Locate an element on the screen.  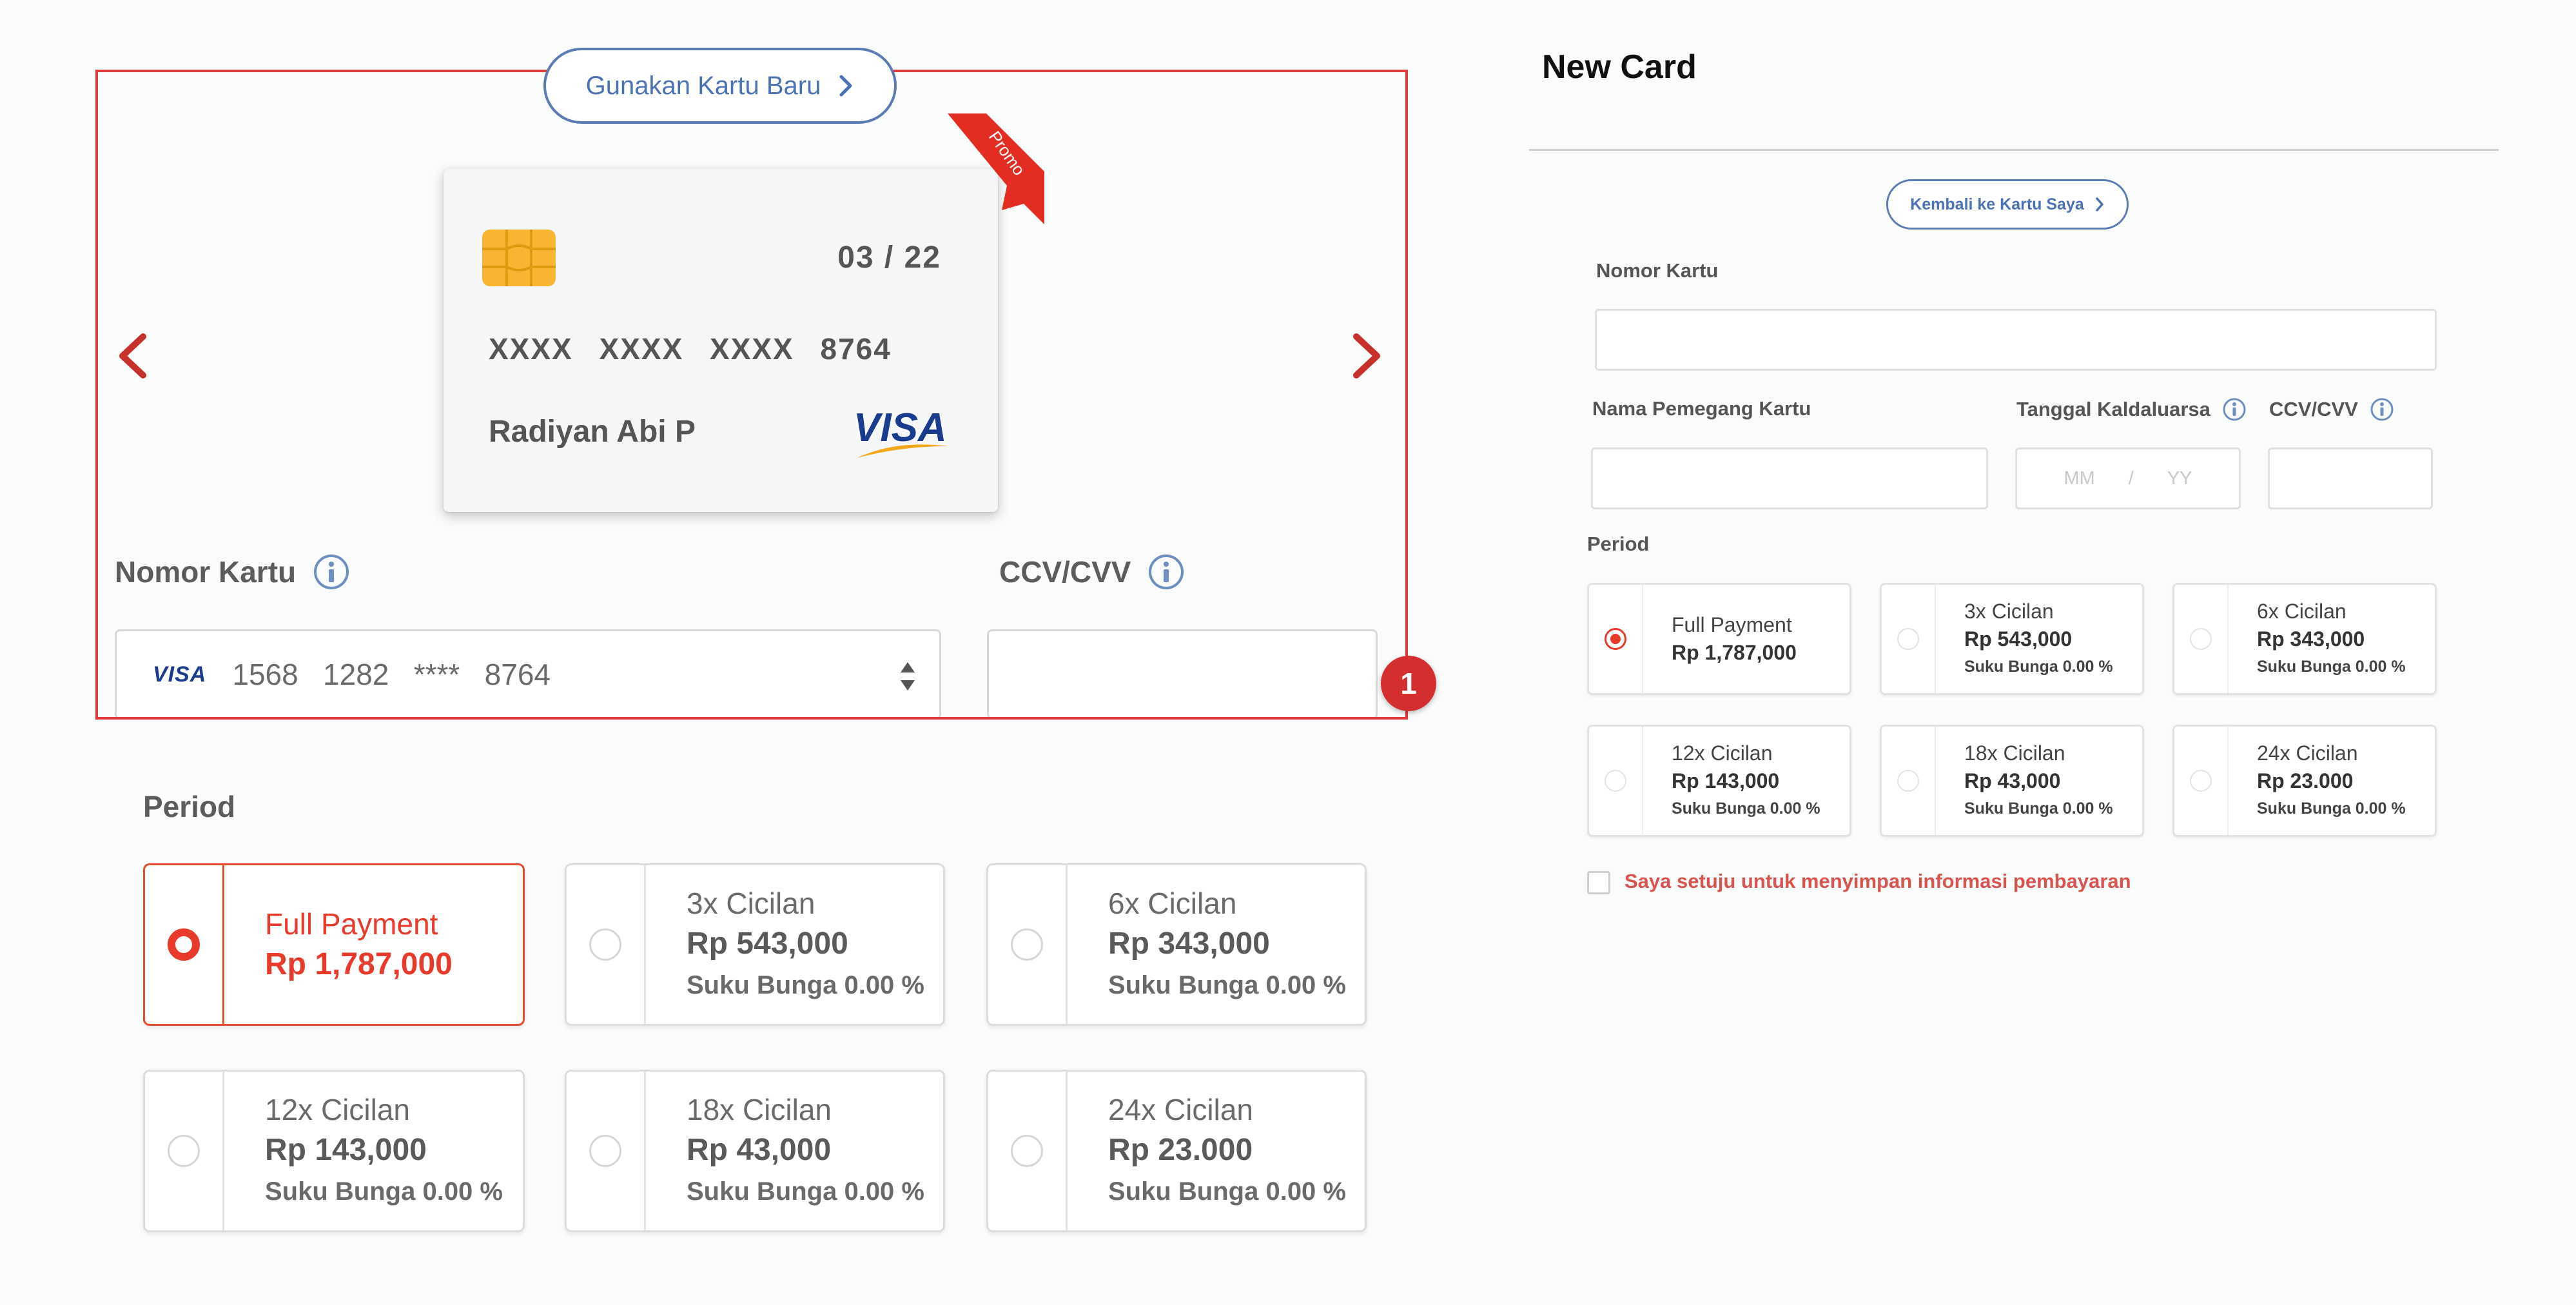
ccv-label: CCV/CVV is located at coordinates (2331, 409).